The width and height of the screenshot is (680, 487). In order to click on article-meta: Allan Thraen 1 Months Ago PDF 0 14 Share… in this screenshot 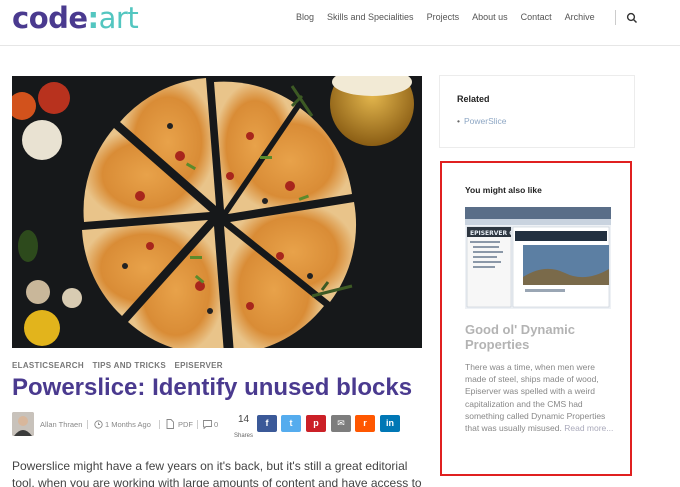, I will do `click(217, 425)`.